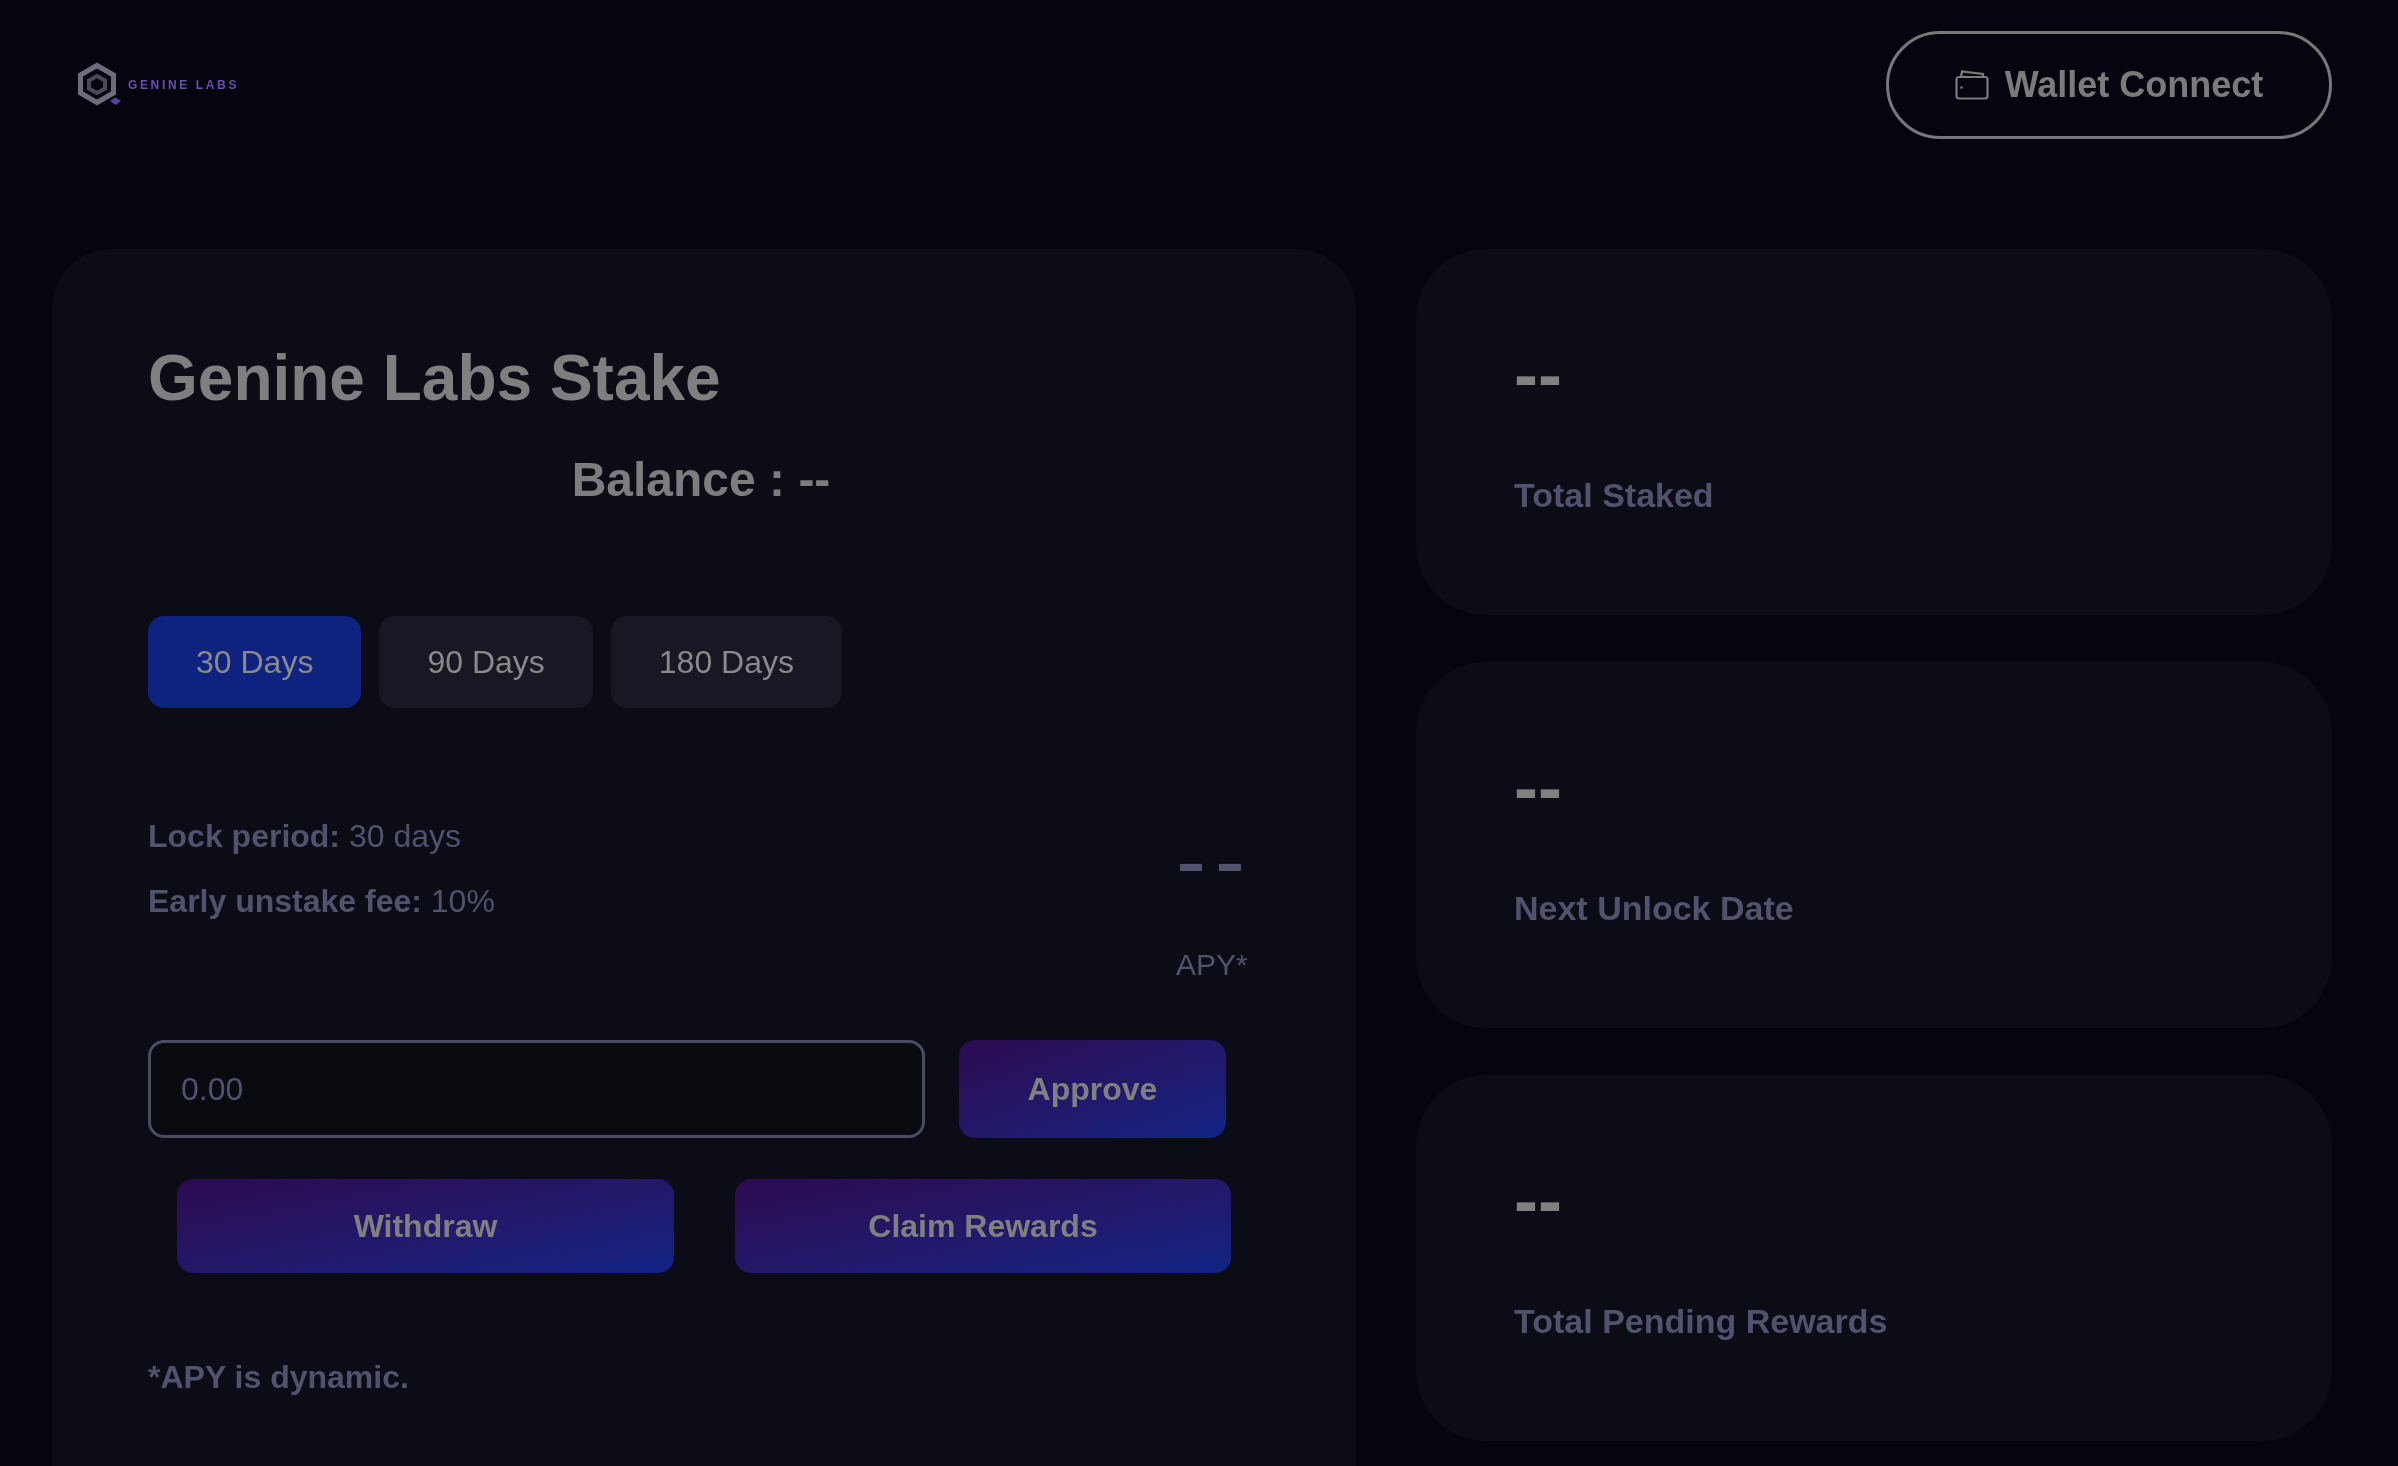 This screenshot has width=2398, height=1466. I want to click on apy-value: --, so click(1215, 861).